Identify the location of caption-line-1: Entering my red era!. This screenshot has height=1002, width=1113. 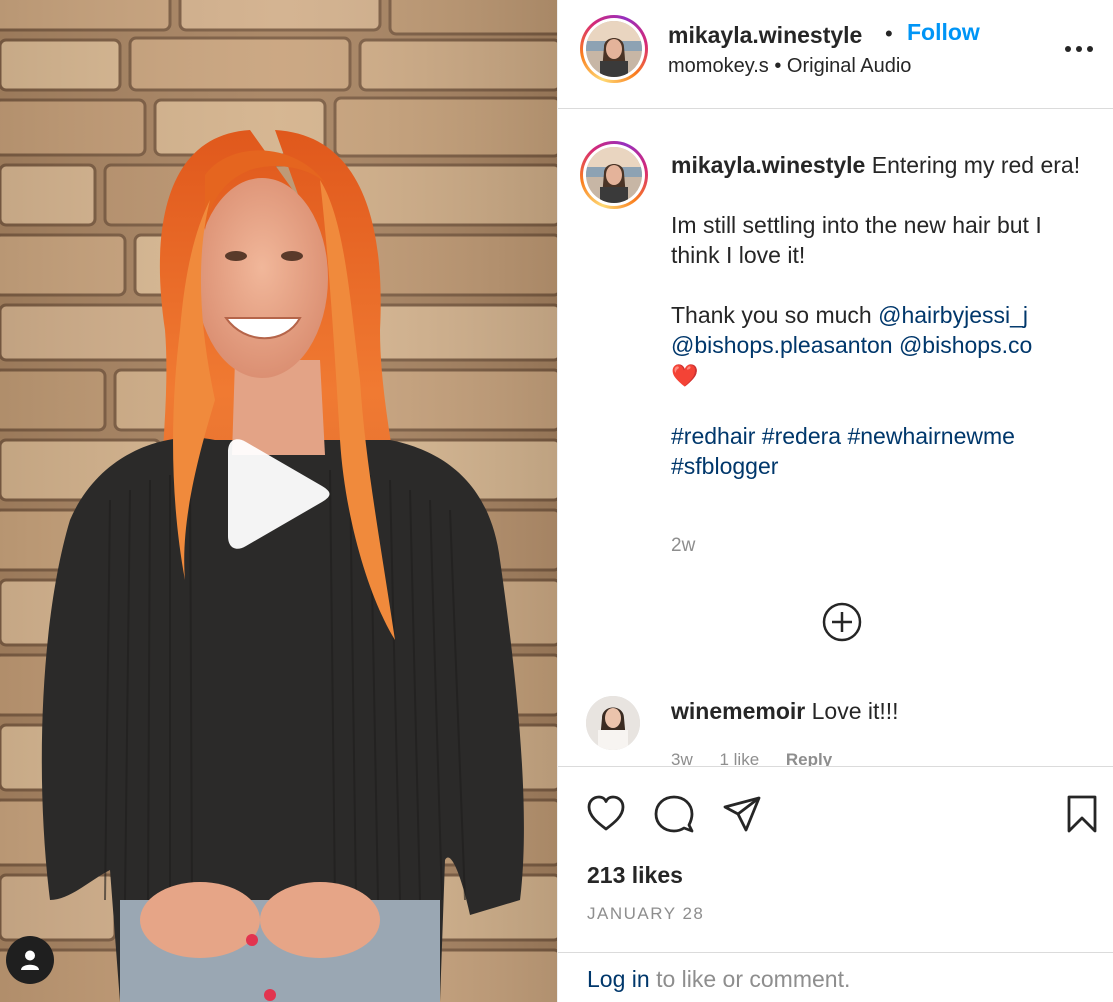
(976, 165).